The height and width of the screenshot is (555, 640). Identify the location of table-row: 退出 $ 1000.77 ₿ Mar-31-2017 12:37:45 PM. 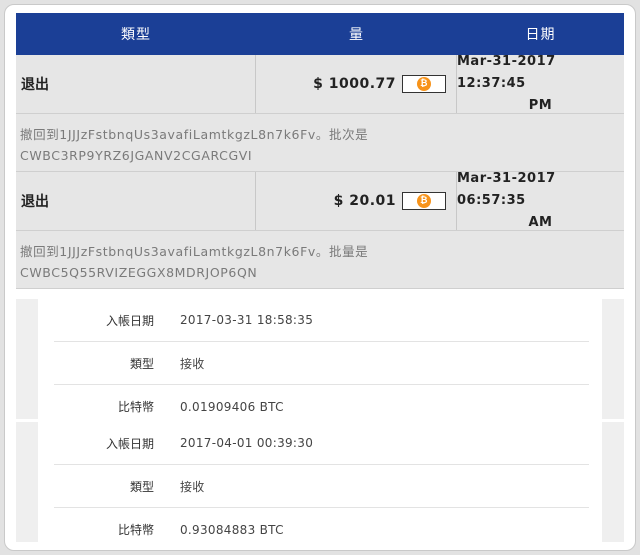
(320, 84).